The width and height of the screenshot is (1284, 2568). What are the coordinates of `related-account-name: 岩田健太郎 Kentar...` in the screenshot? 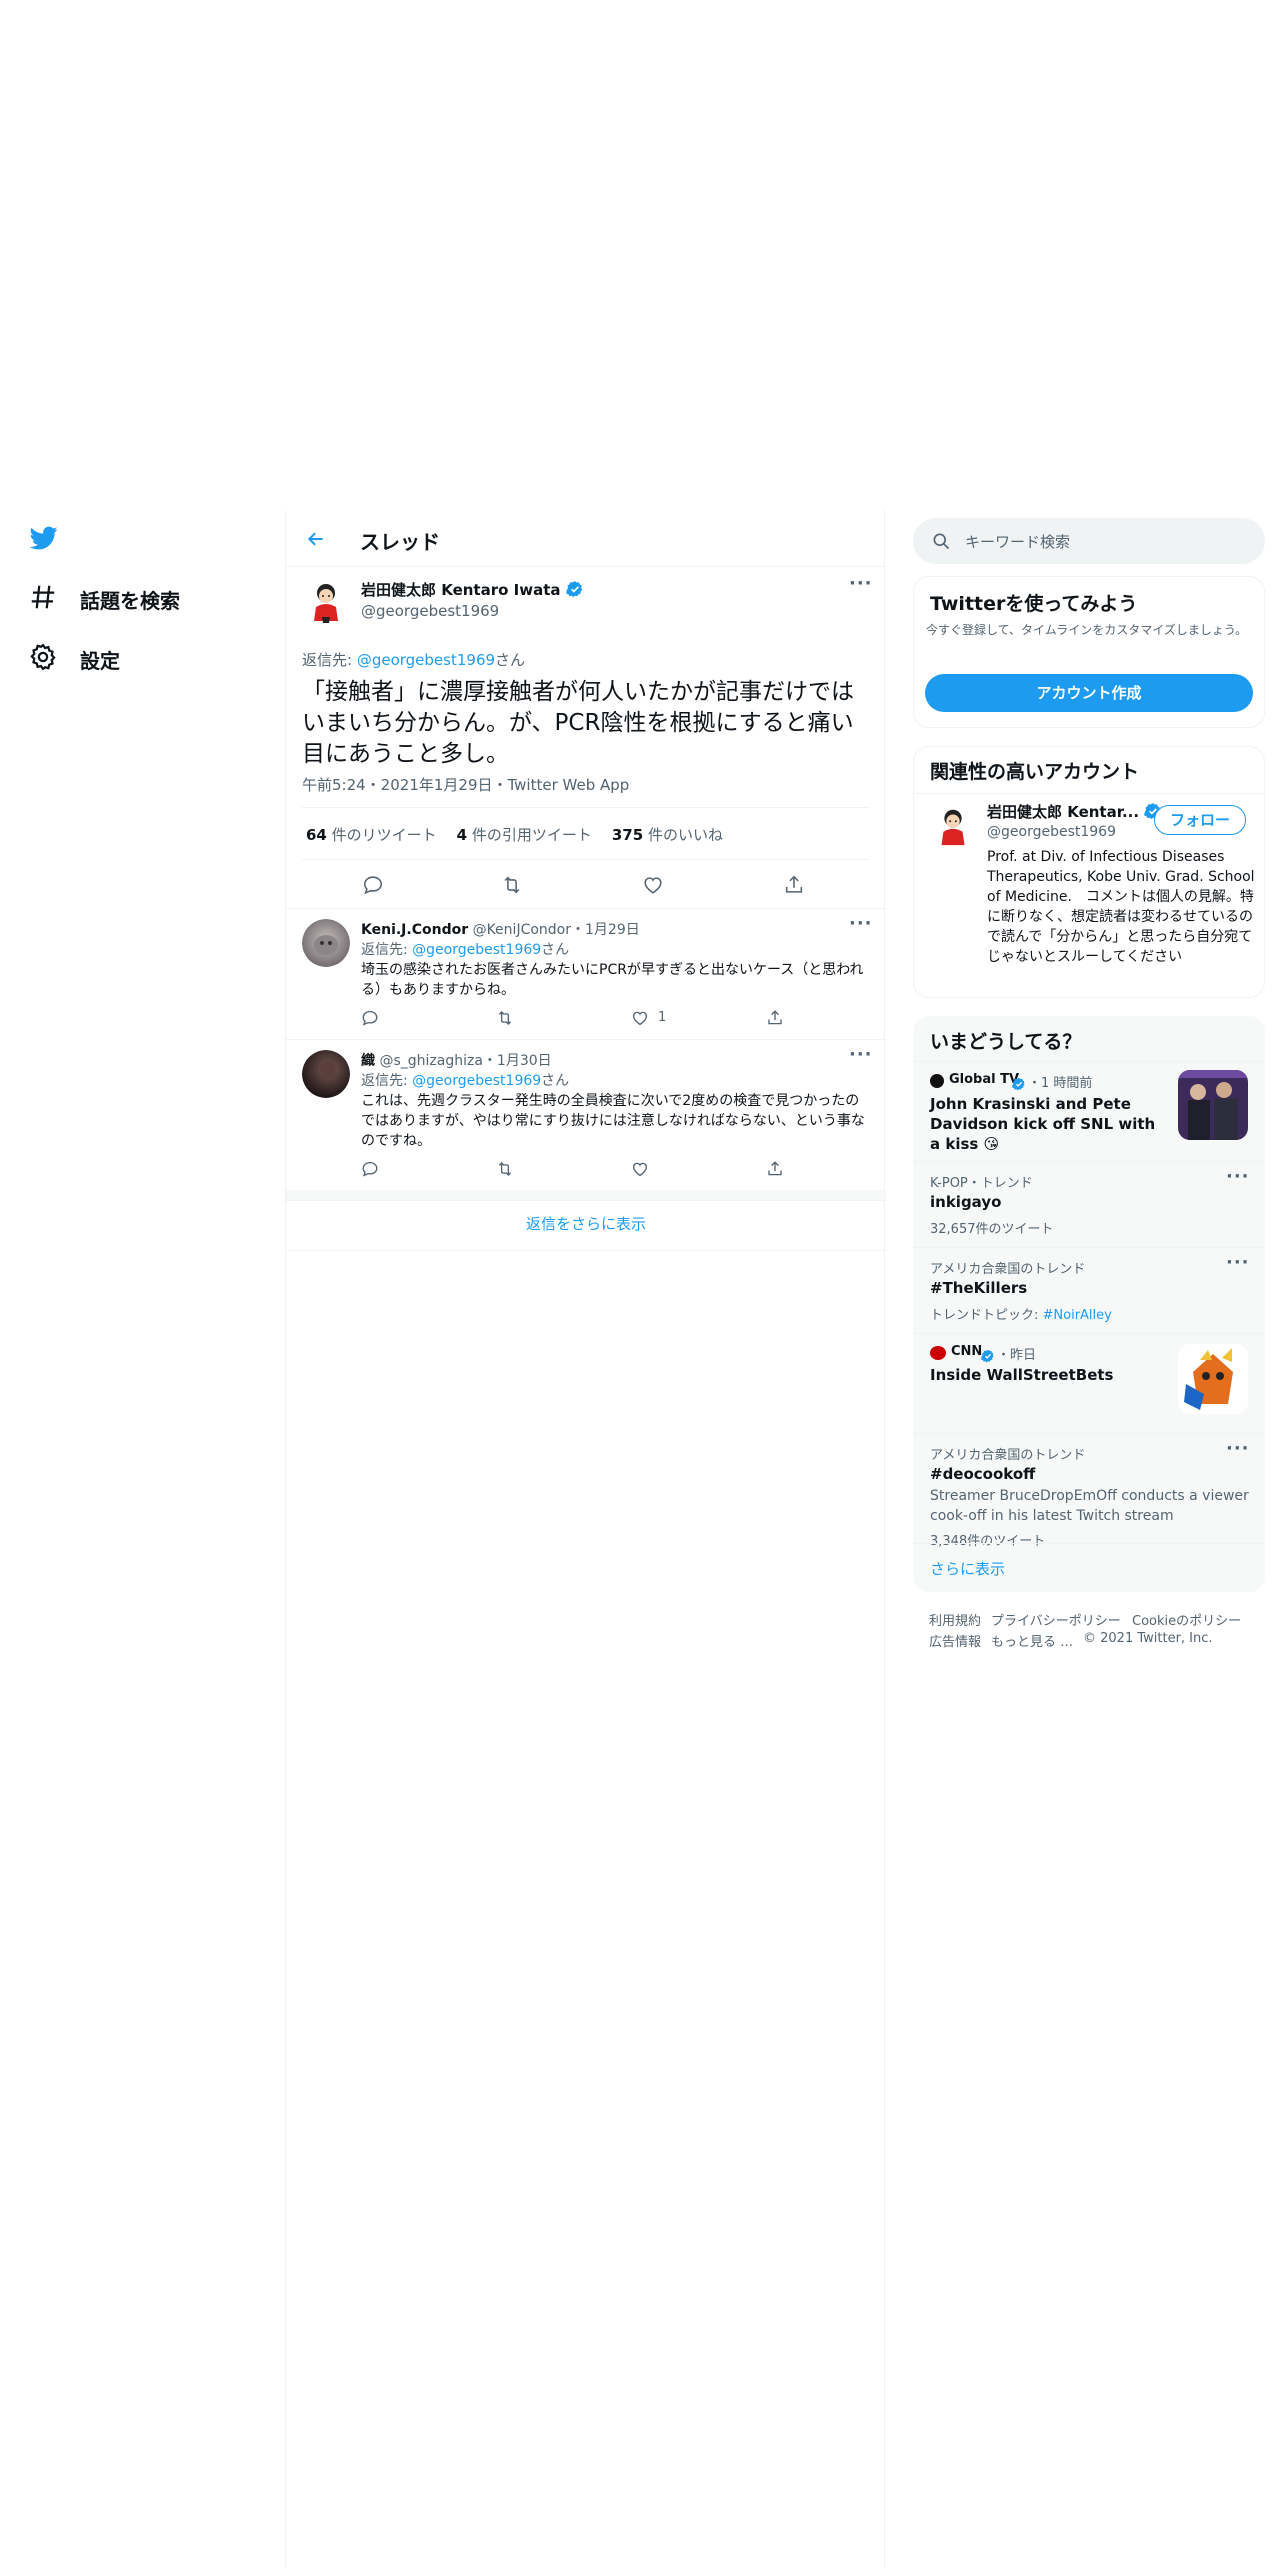 It's located at (1063, 812).